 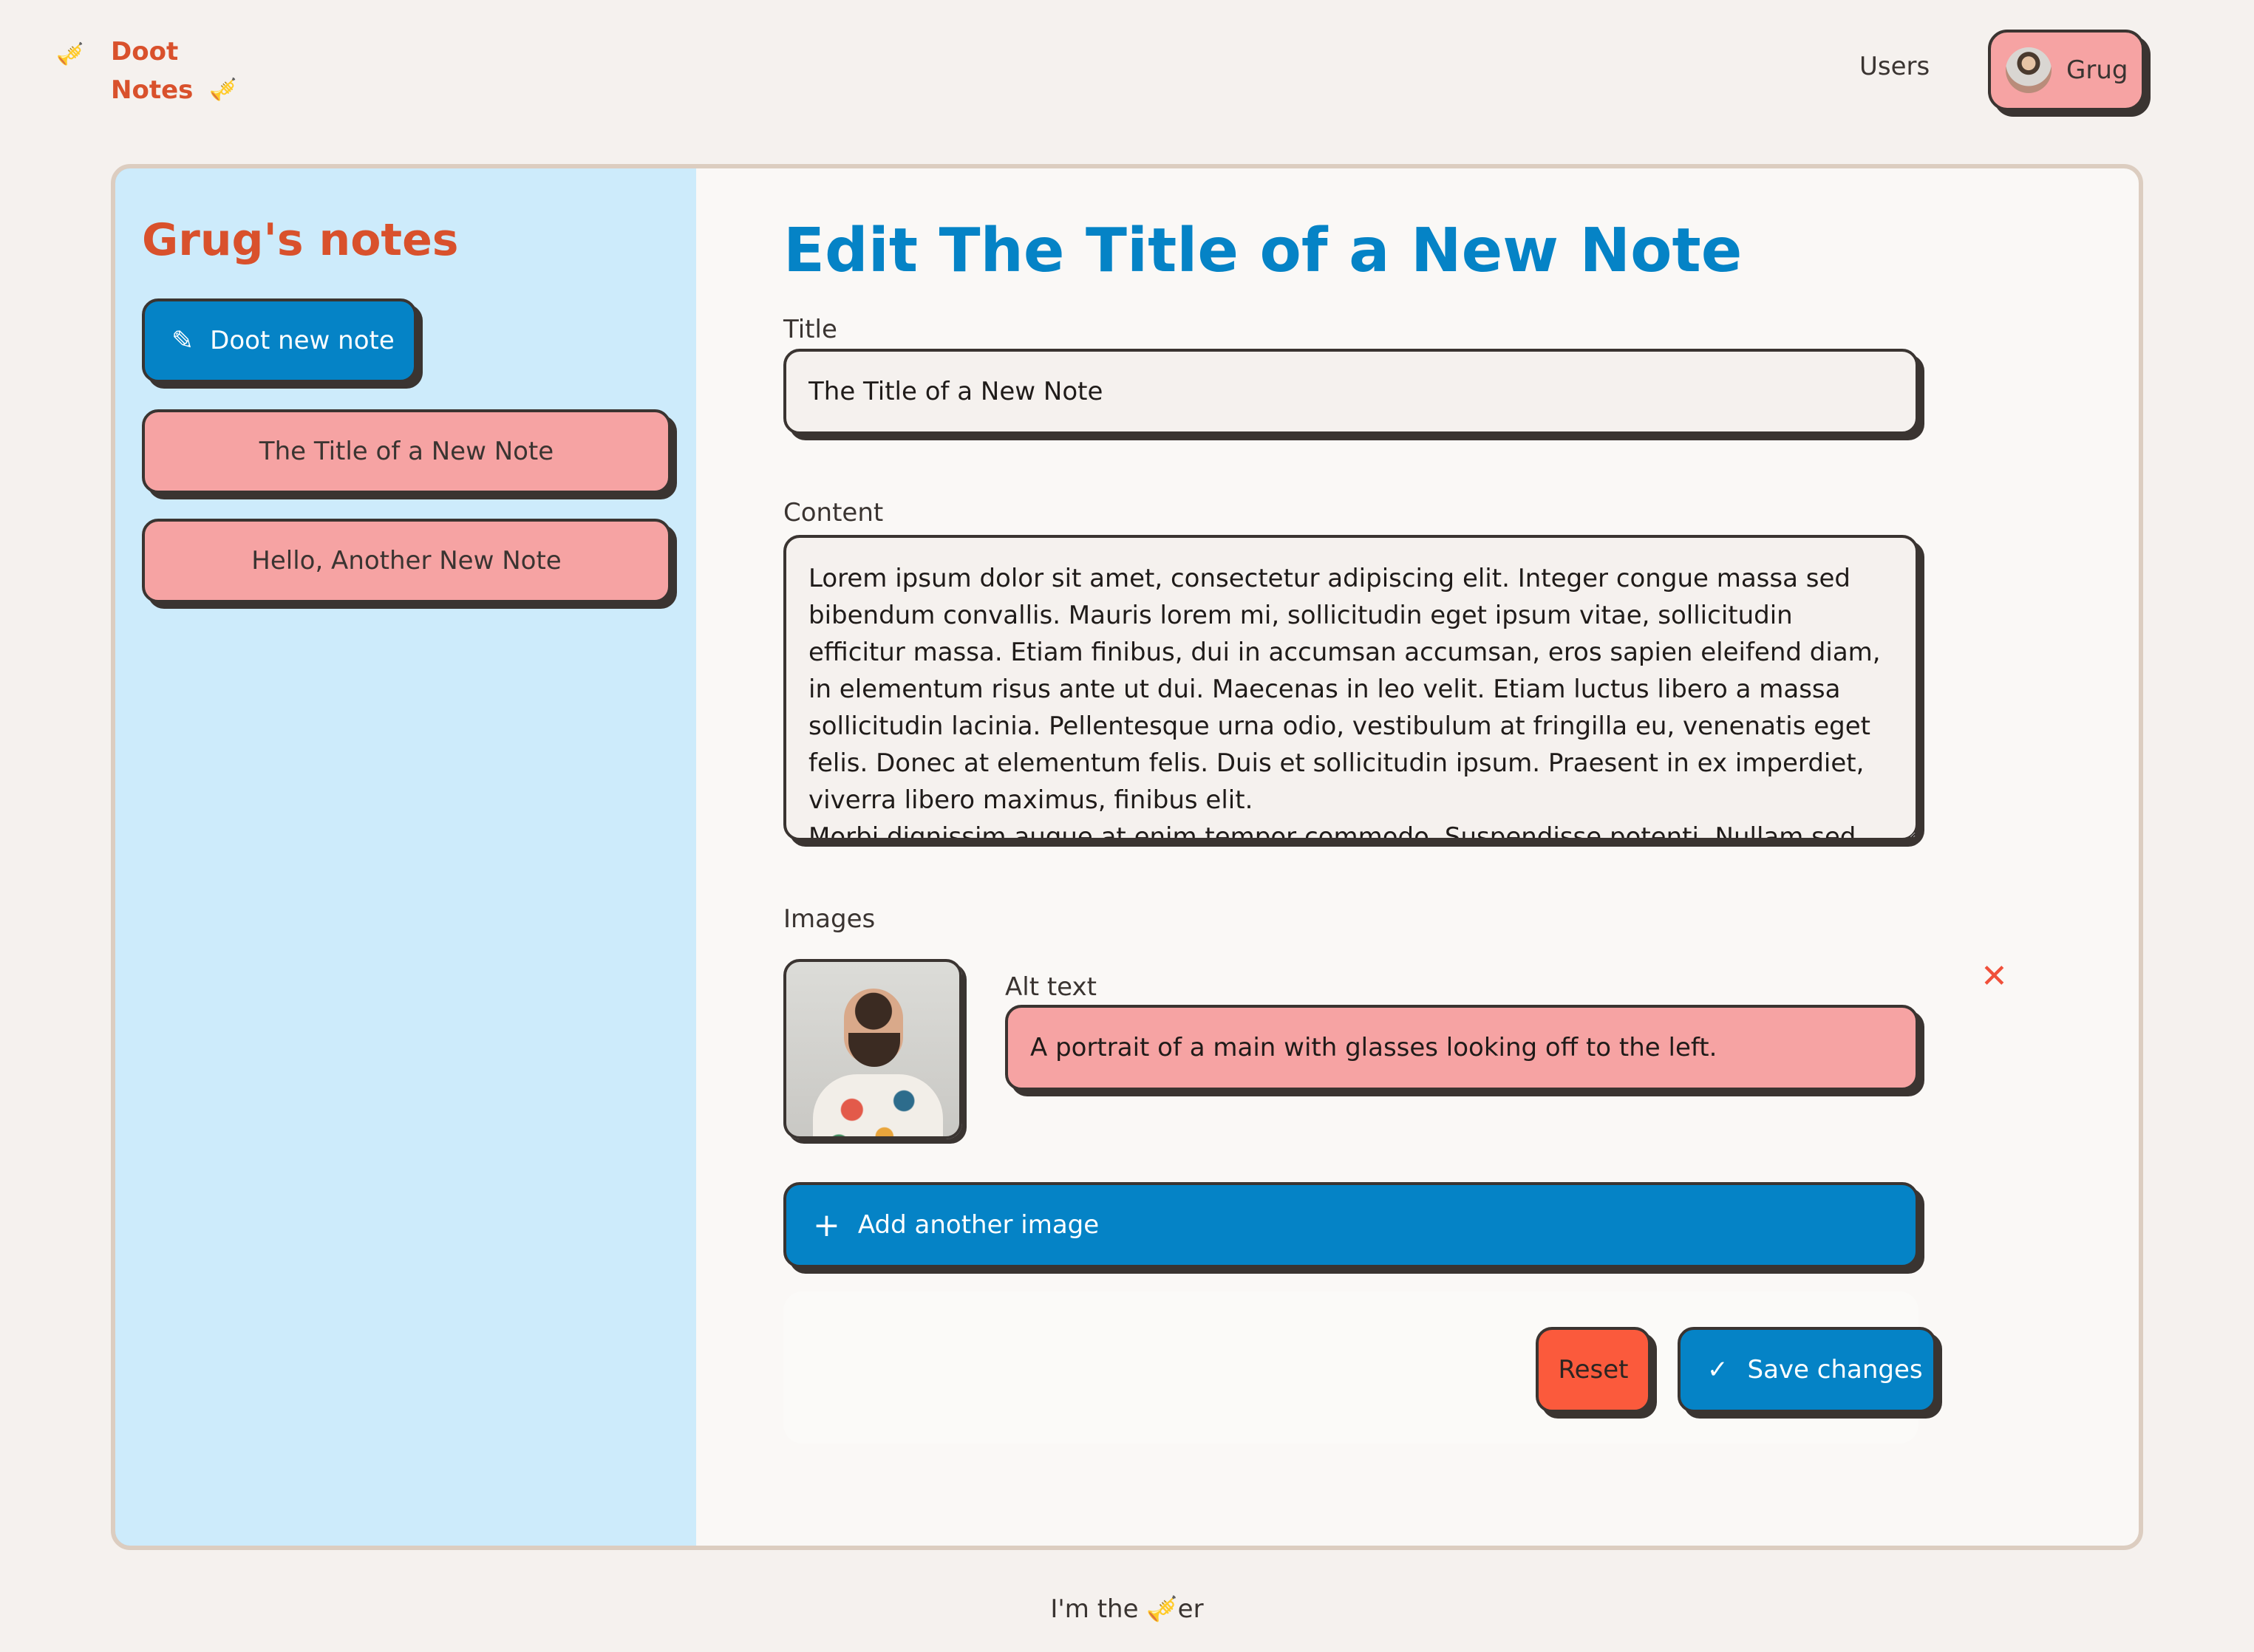 I want to click on note-link-title: The Title of a New Note, so click(x=407, y=451).